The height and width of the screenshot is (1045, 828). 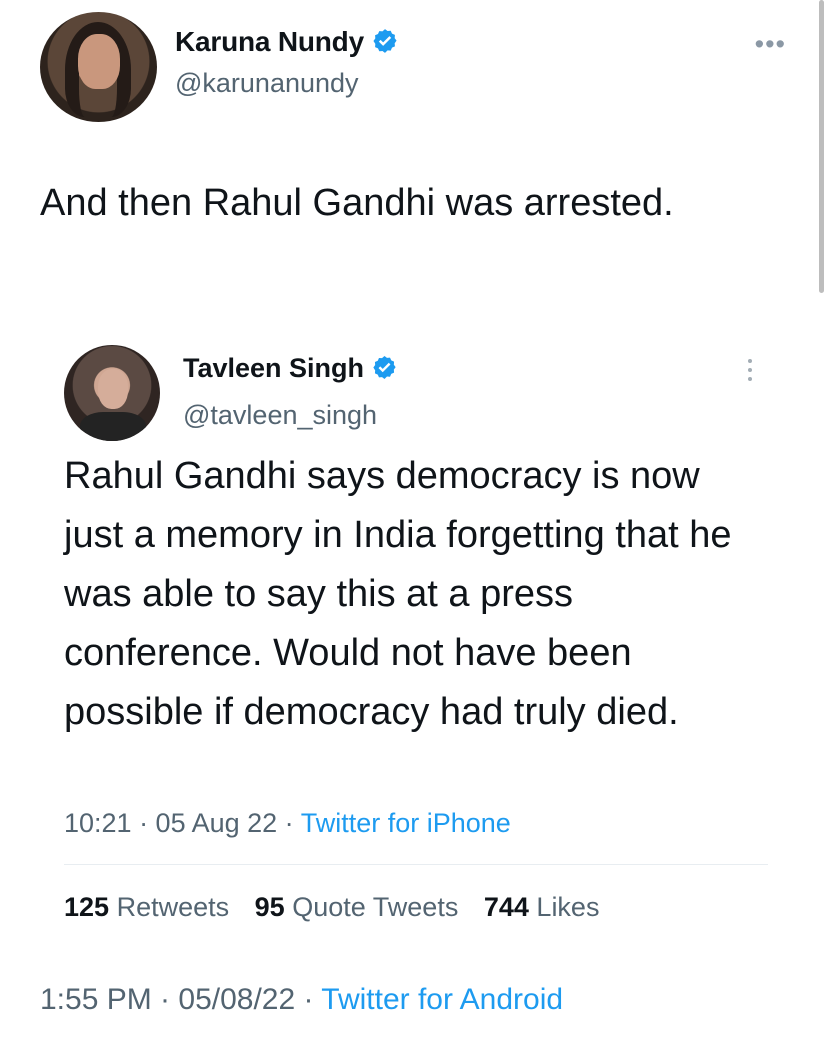 What do you see at coordinates (506, 907) in the screenshot?
I see `likes-count: 744` at bounding box center [506, 907].